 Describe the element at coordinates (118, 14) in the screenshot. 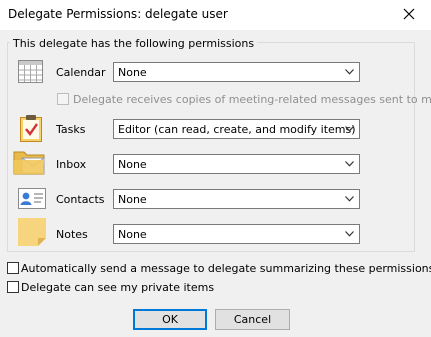

I see `window-title: Delegate Permissions: delegate user` at that location.